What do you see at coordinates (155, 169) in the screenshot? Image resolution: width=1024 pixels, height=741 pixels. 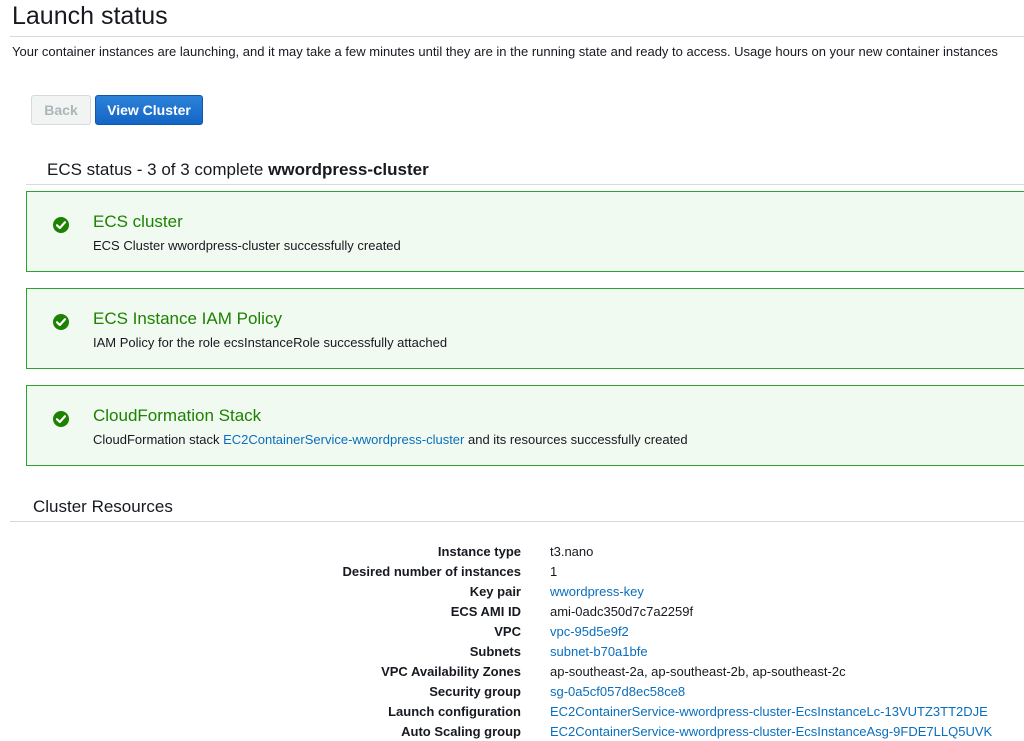 I see `ecs-status-label: ECS status - 3 of 3 complete` at bounding box center [155, 169].